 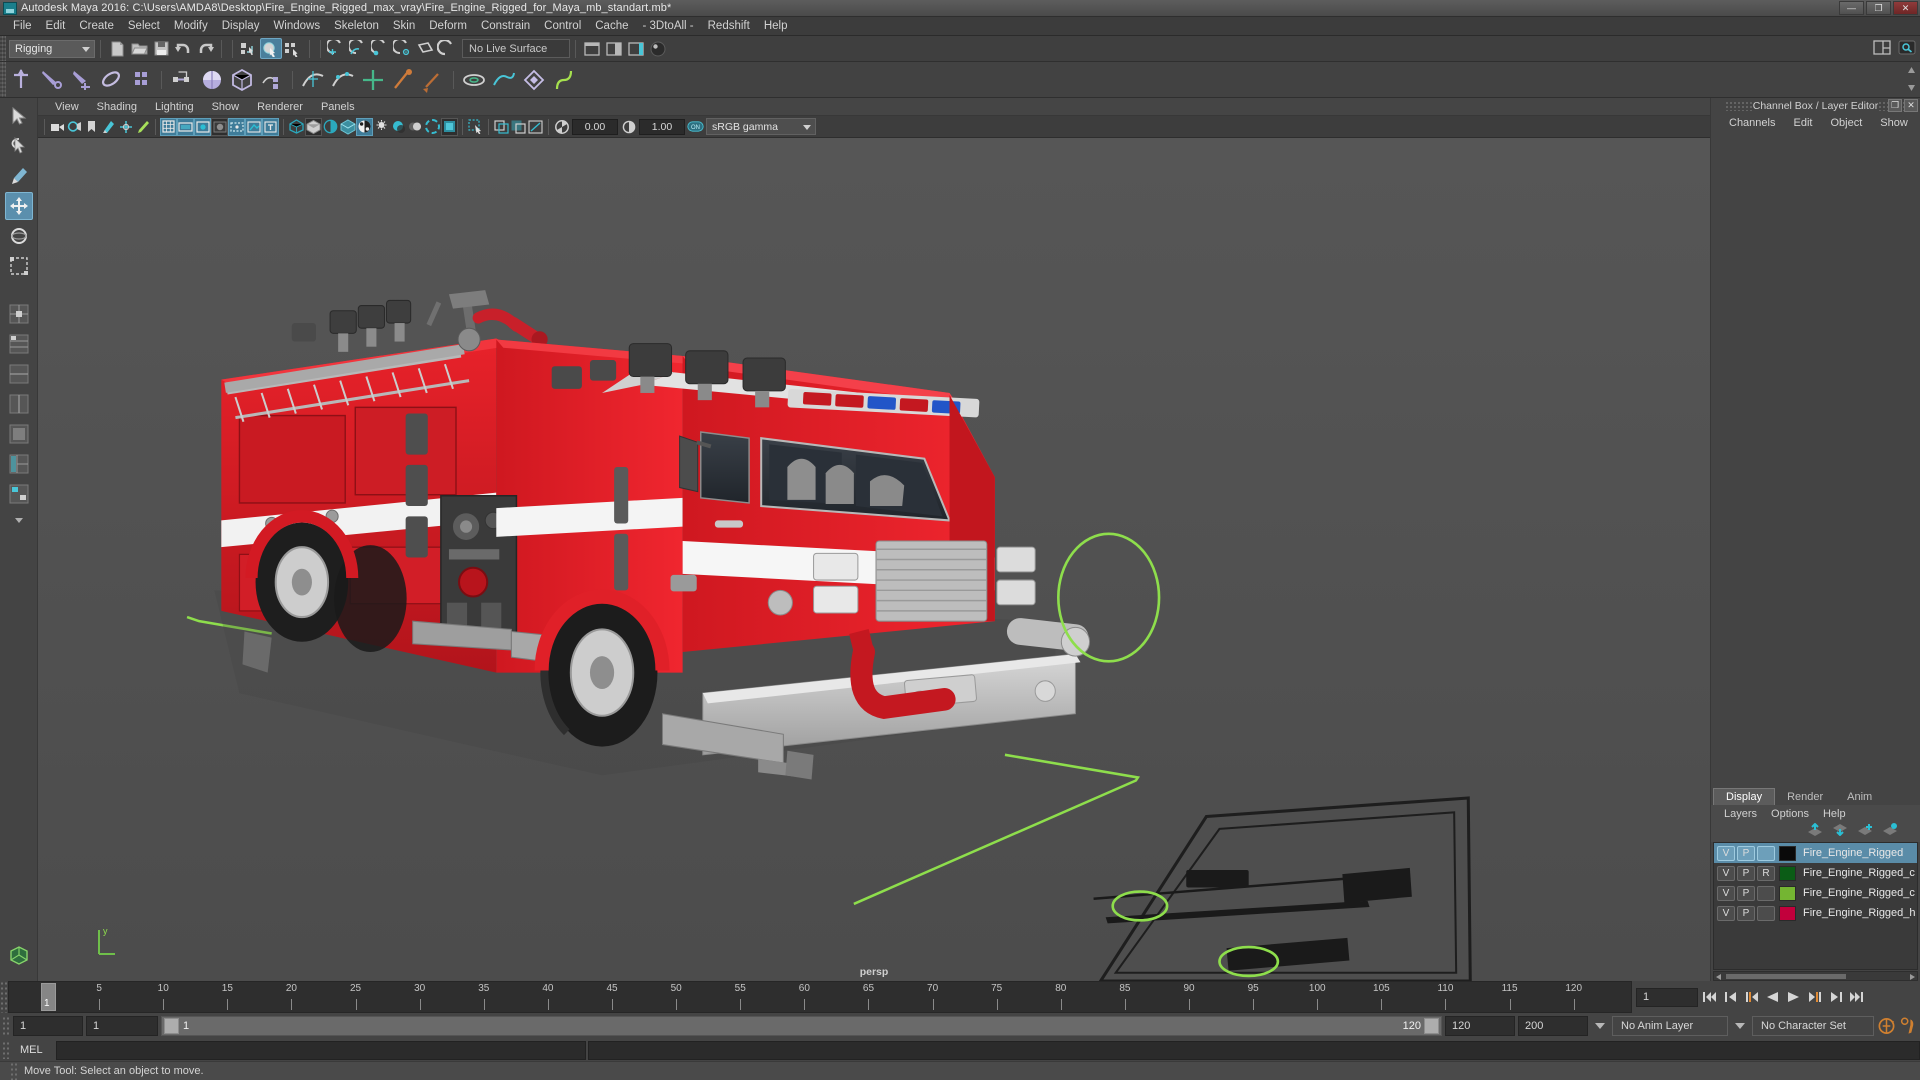 What do you see at coordinates (1766, 893) in the screenshot?
I see `layer-display-type-toggle` at bounding box center [1766, 893].